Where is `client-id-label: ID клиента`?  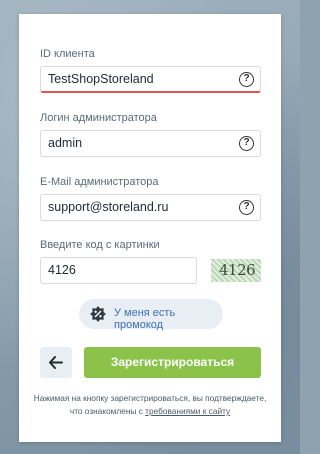 client-id-label: ID клиента is located at coordinates (67, 54).